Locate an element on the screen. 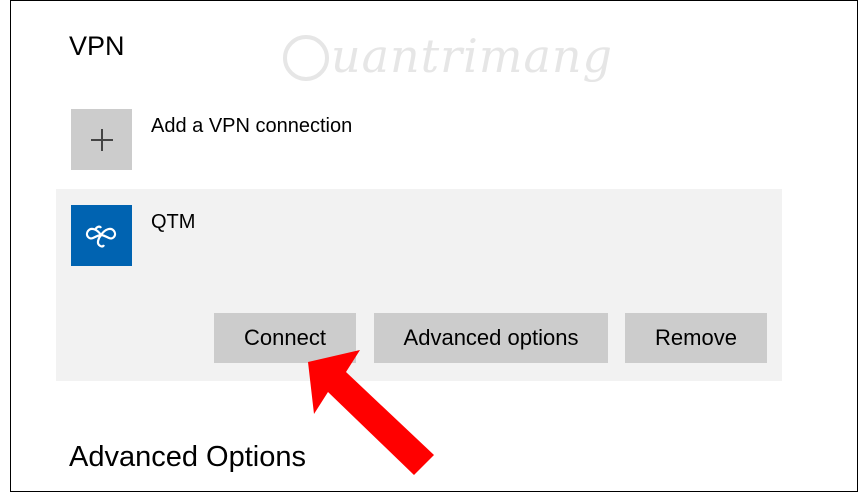 The height and width of the screenshot is (495, 868). vpn-connection-name: QTM is located at coordinates (173, 222).